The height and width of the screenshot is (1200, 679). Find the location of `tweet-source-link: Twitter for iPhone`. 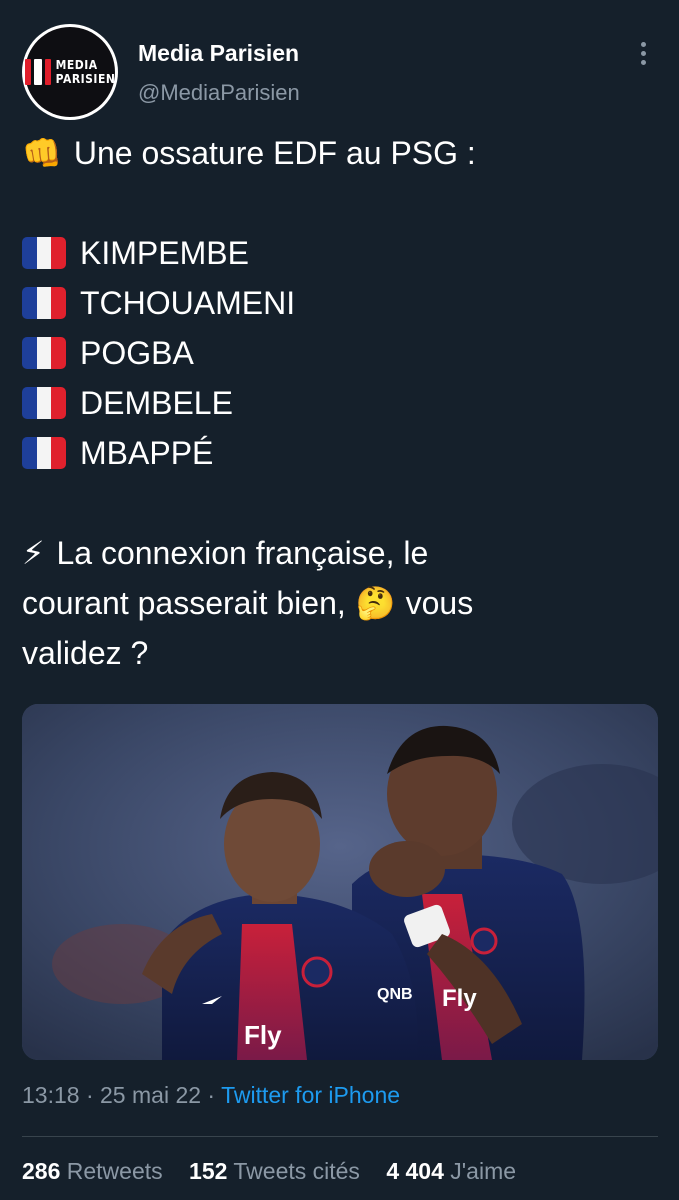

tweet-source-link: Twitter for iPhone is located at coordinates (310, 1095).